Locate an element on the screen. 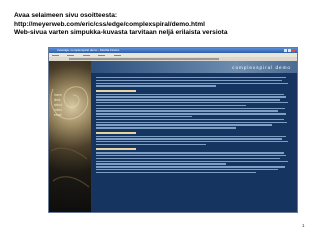 Image resolution: width=320 pixels, height=240 pixels. page-number: 1 is located at coordinates (303, 225).